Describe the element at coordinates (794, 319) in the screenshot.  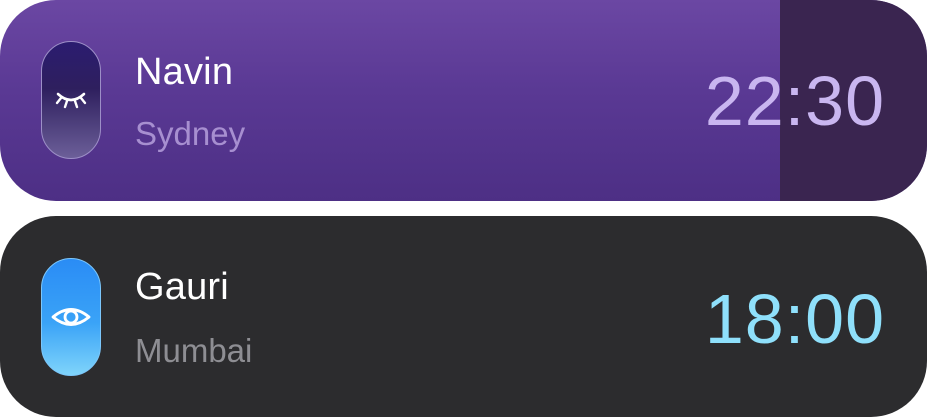
I see `local-time: 18:00` at that location.